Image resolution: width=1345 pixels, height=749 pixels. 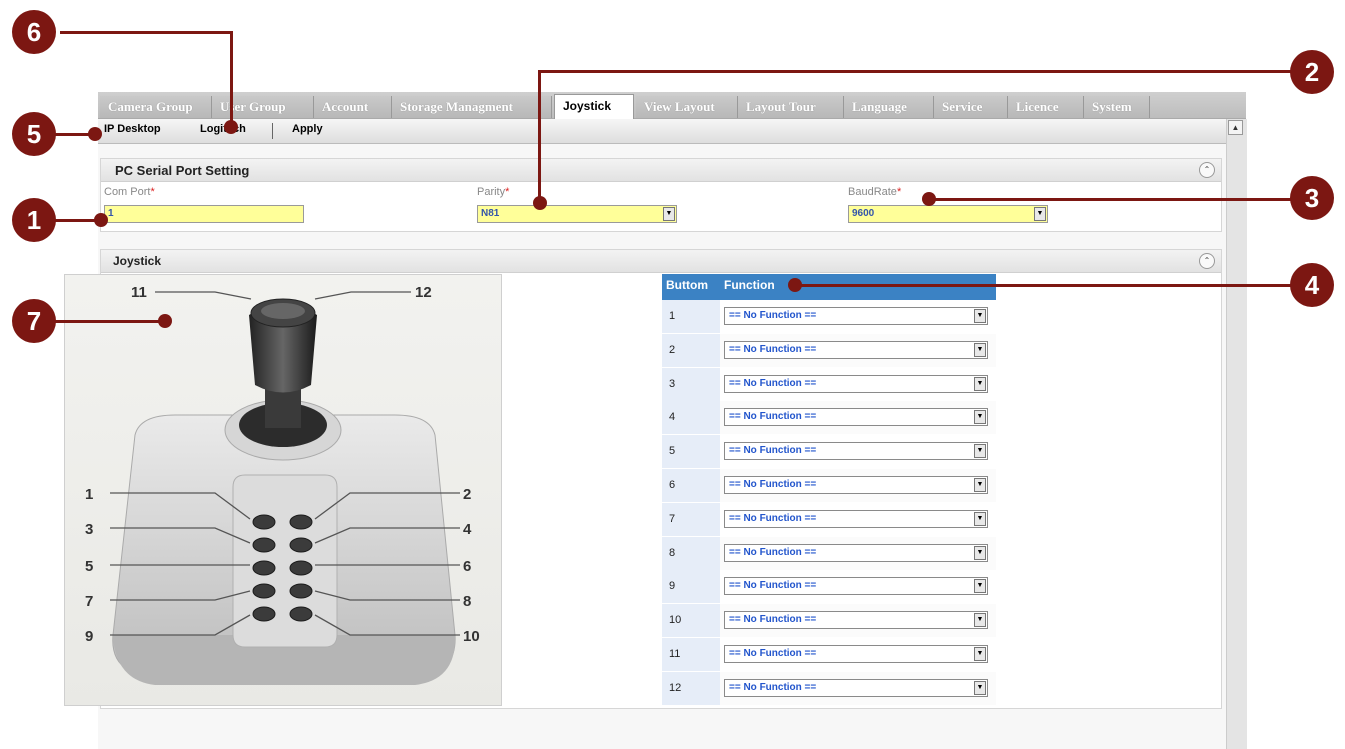 What do you see at coordinates (137, 261) in the screenshot?
I see `joystick-panel-title: Joystick` at bounding box center [137, 261].